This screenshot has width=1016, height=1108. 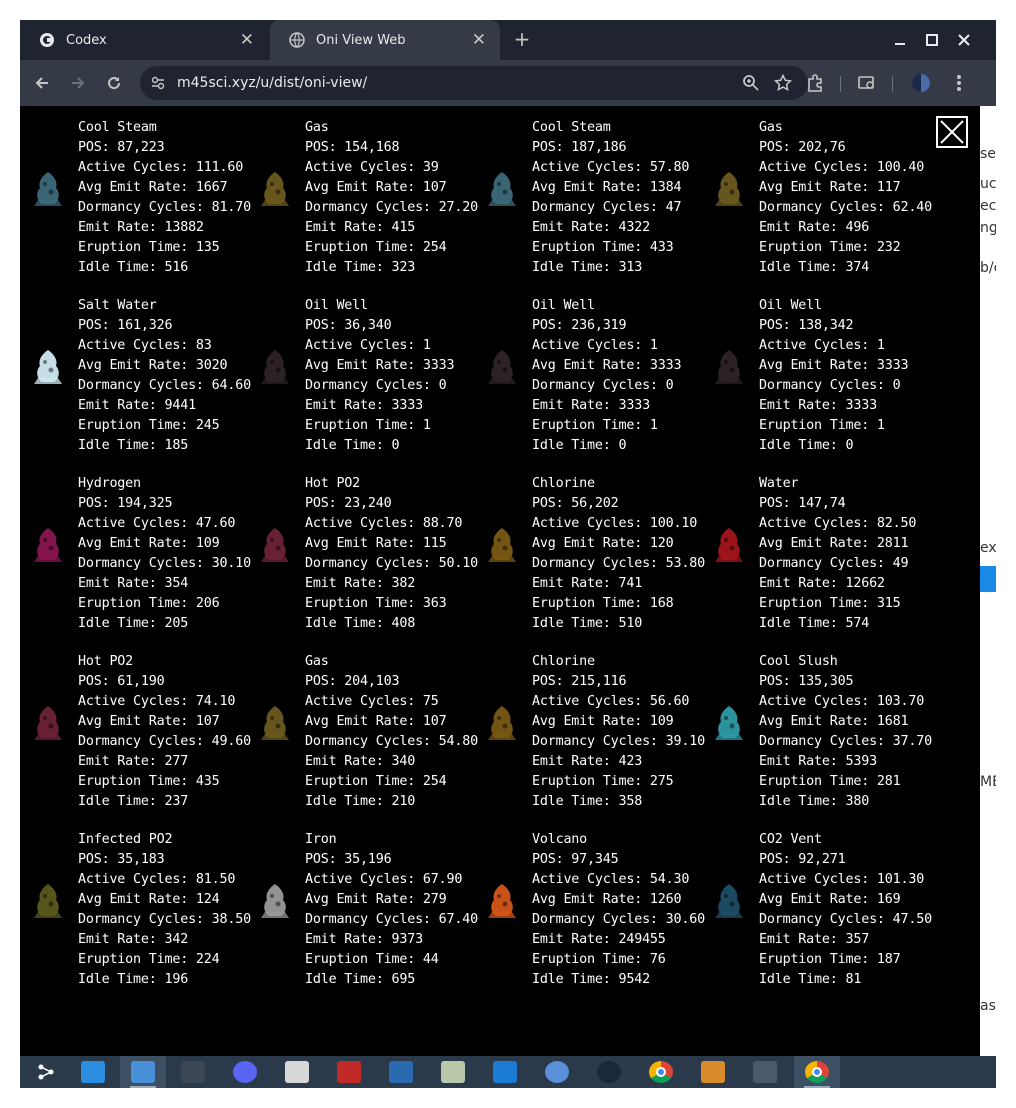 What do you see at coordinates (783, 82) in the screenshot?
I see `bookmark-star-icon` at bounding box center [783, 82].